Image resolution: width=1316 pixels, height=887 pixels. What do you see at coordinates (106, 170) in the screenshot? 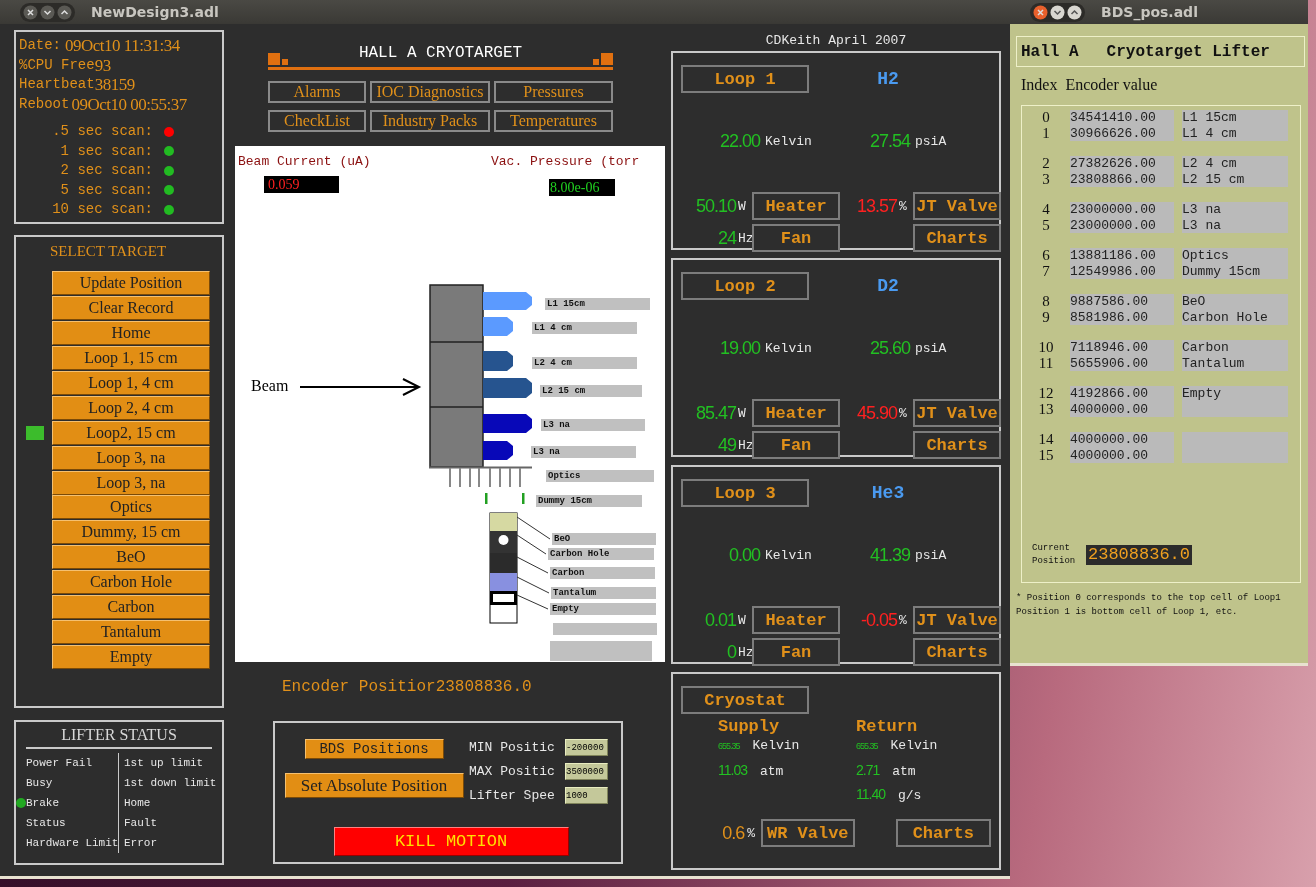
I see `scan-label: 2 sec scan:` at bounding box center [106, 170].